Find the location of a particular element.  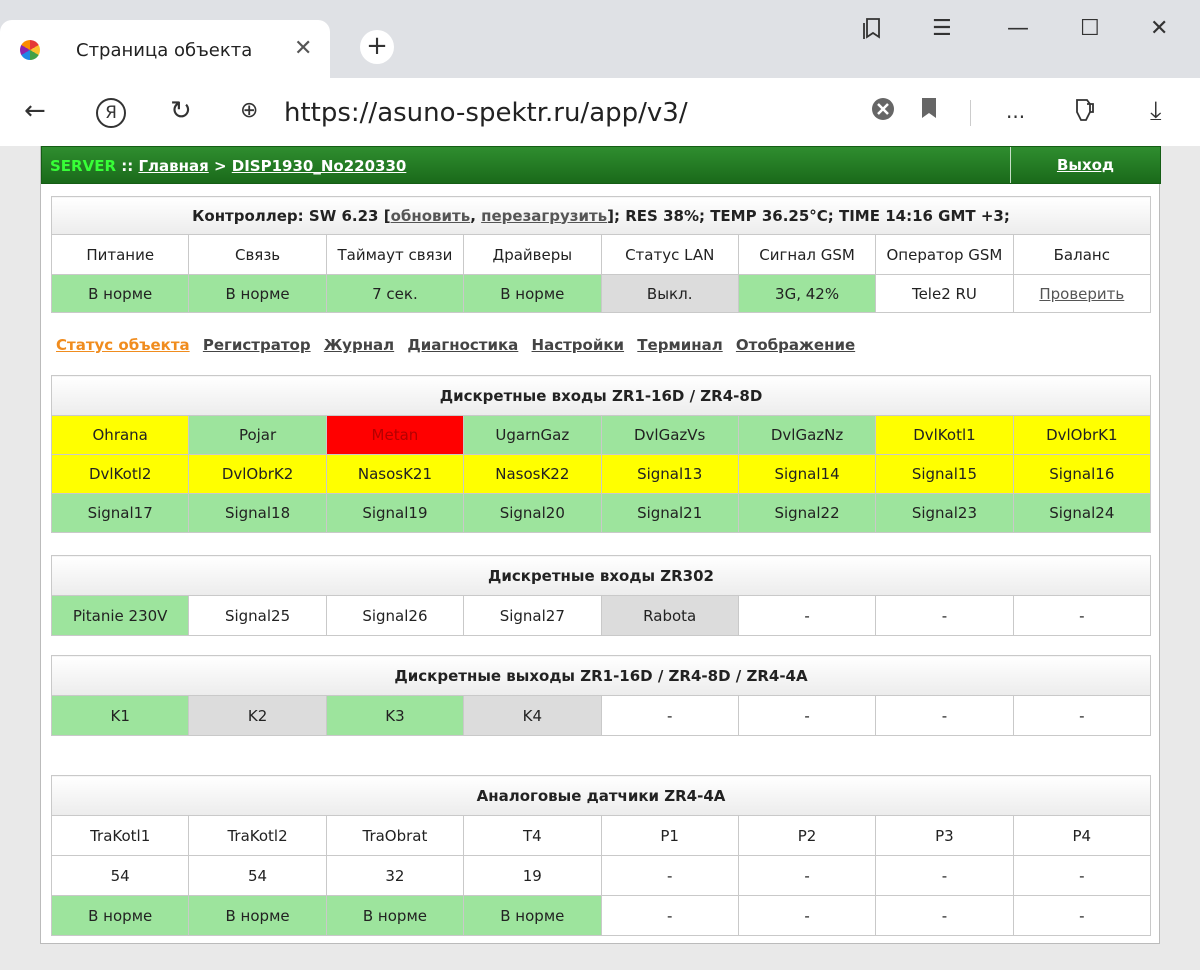

sensor-name: P3 is located at coordinates (944, 835).